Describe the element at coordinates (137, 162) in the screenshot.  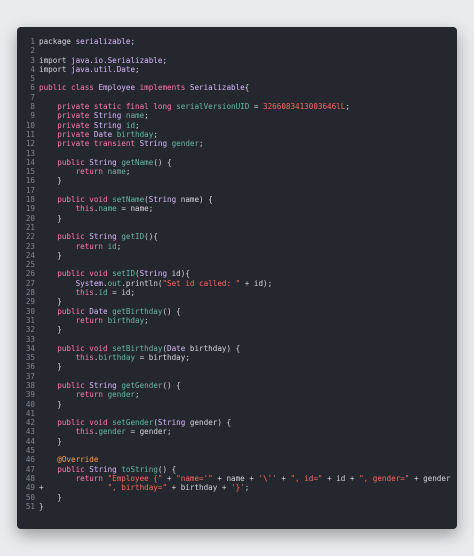
I see `code-token: getName` at that location.